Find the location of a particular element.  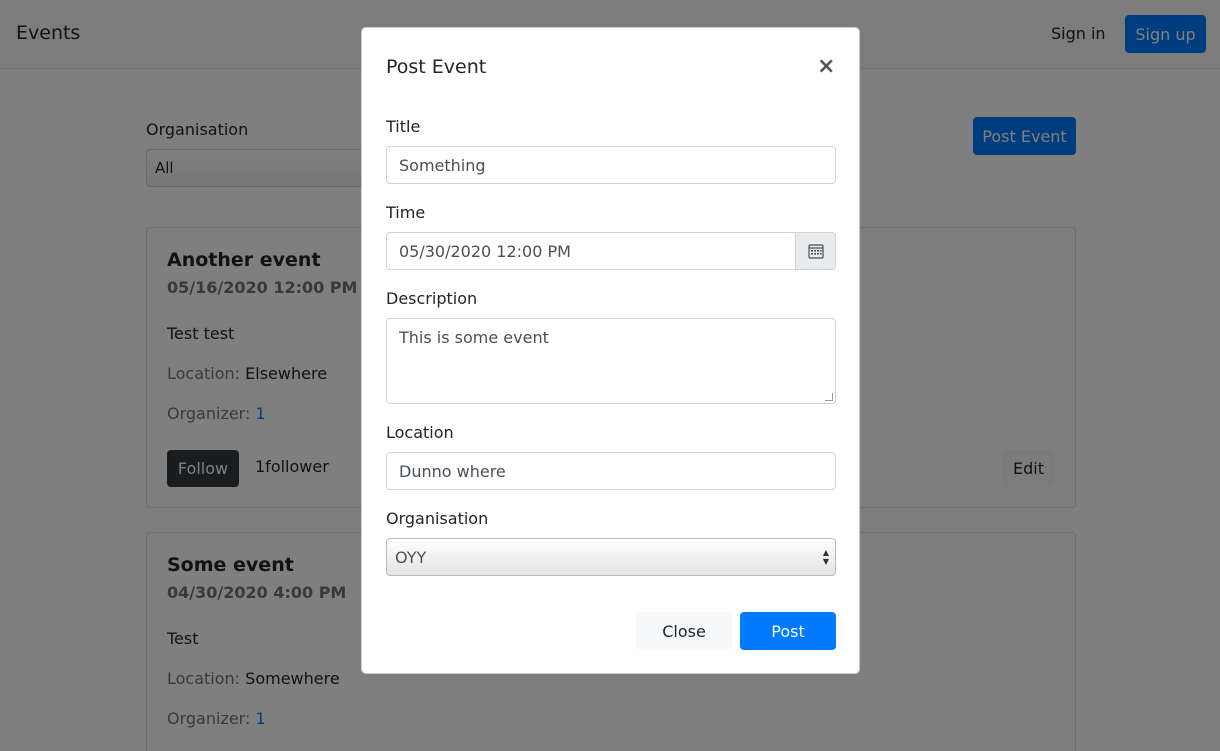

title-input: Something is located at coordinates (611, 165).